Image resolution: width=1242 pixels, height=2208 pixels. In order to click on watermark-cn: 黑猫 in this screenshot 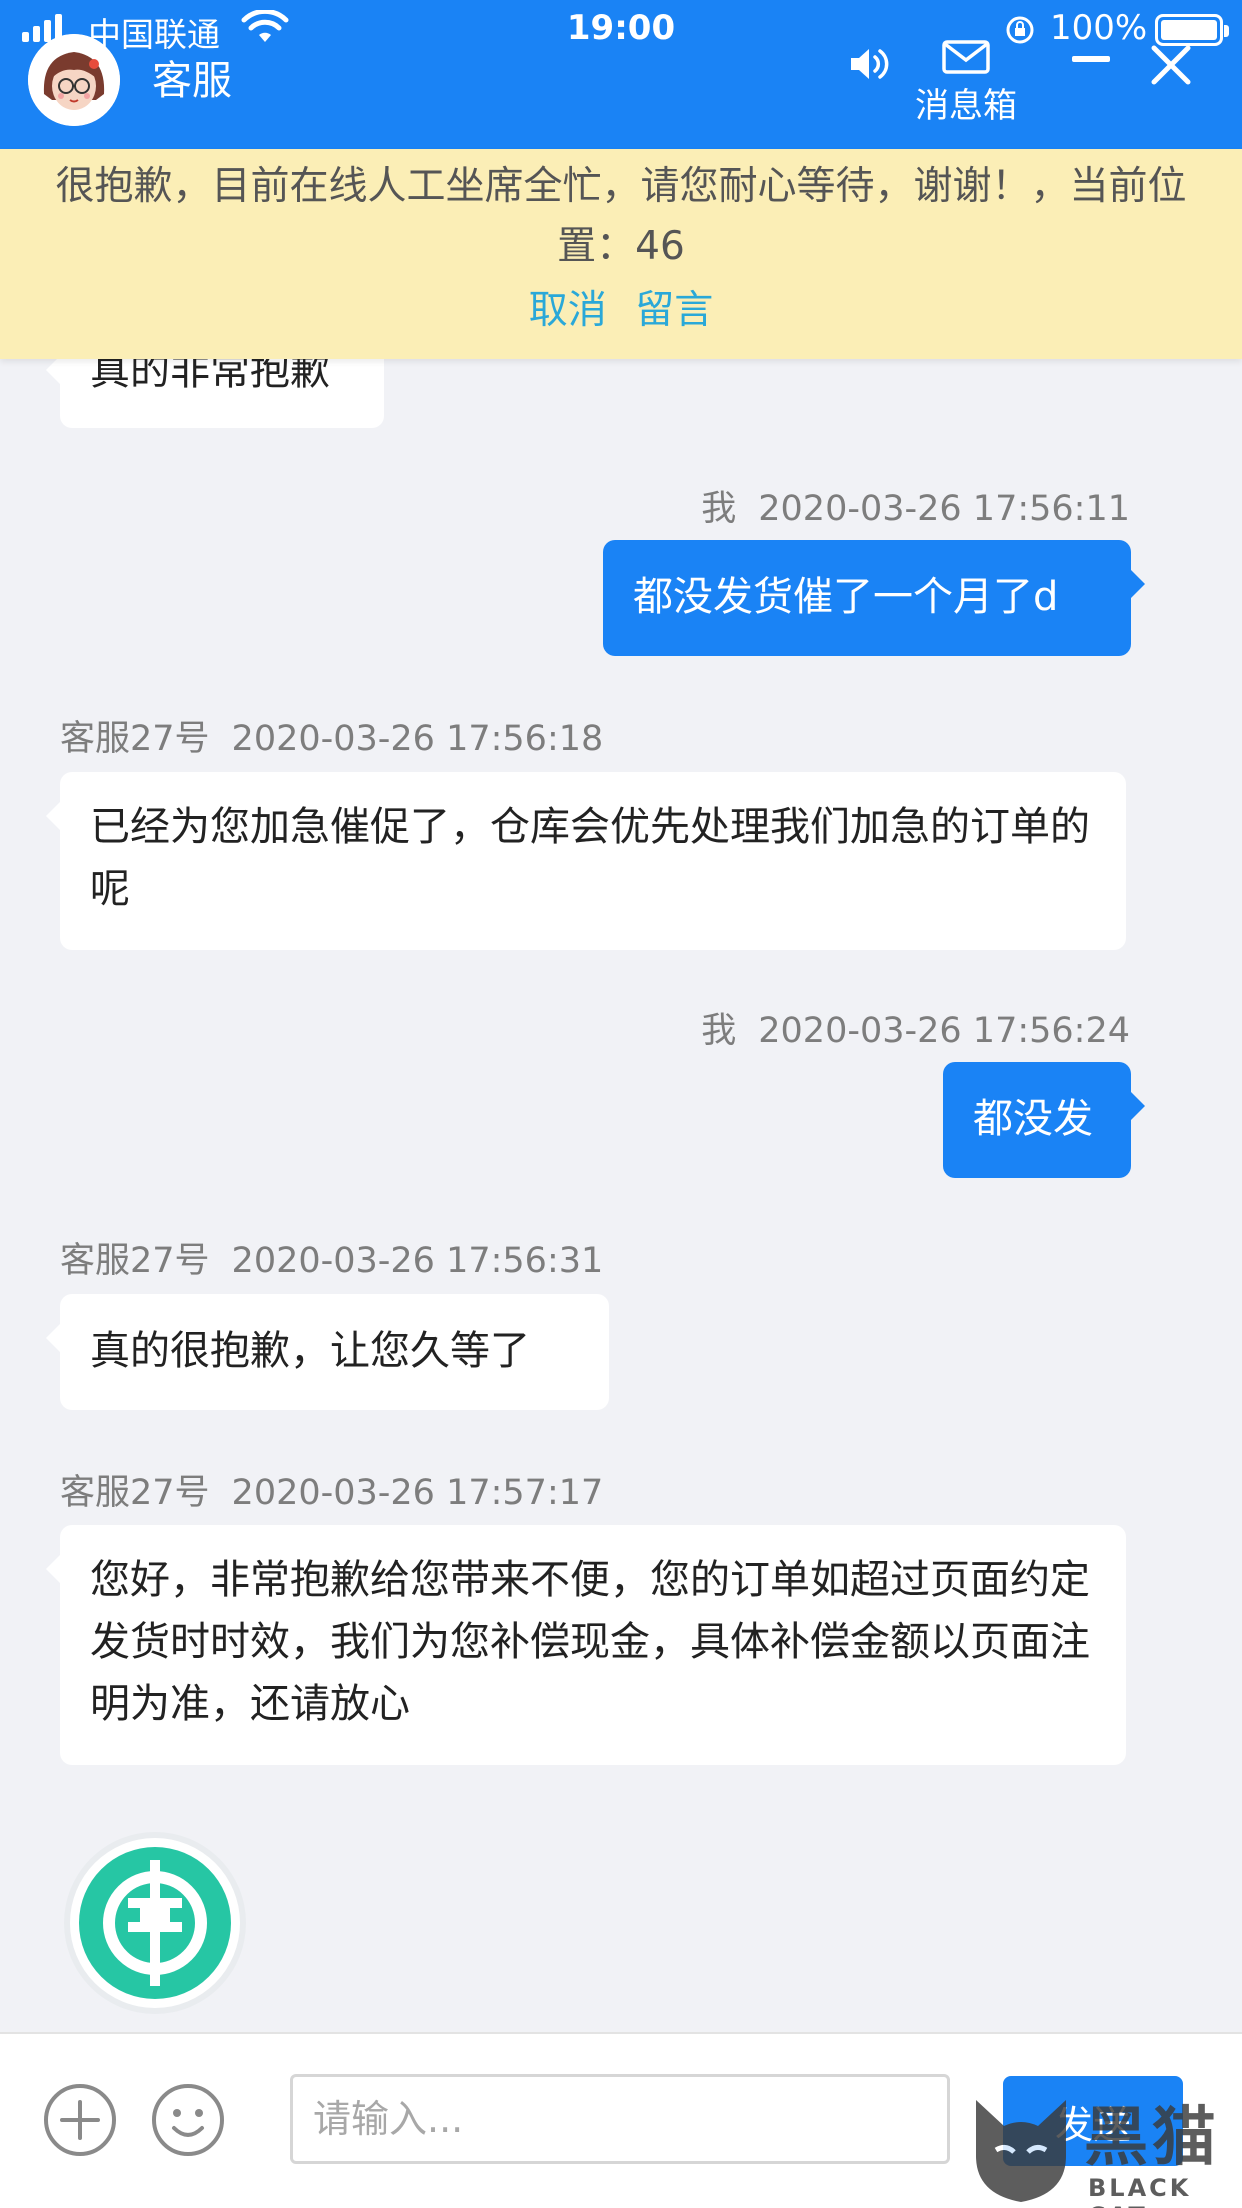, I will do `click(1152, 2138)`.